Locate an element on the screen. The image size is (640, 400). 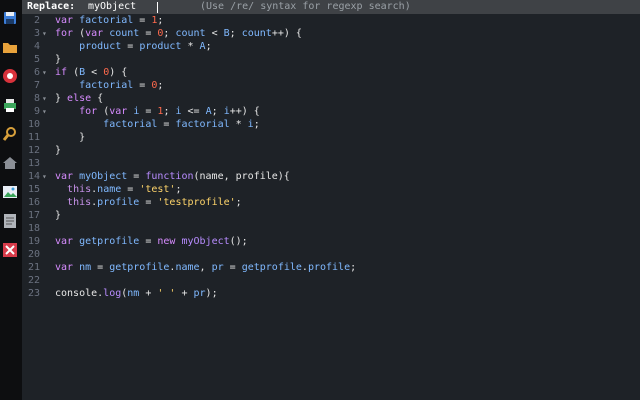
code-token: 'testprofile' is located at coordinates (196, 202).